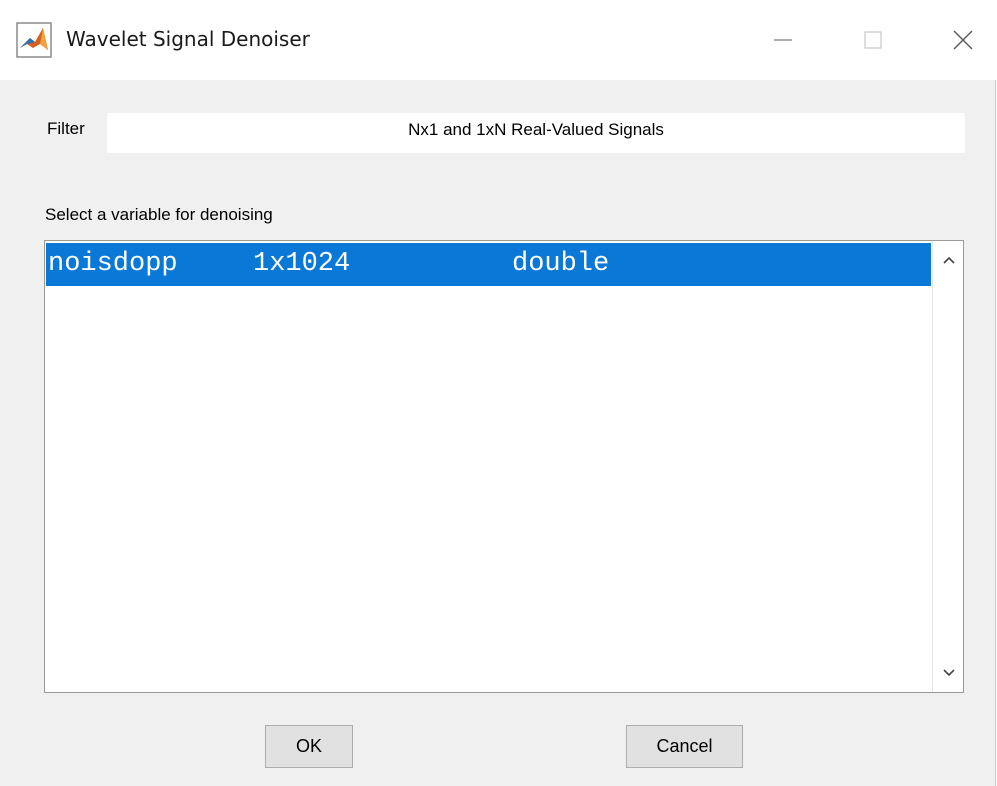 The image size is (997, 786). I want to click on minimize-button, so click(783, 40).